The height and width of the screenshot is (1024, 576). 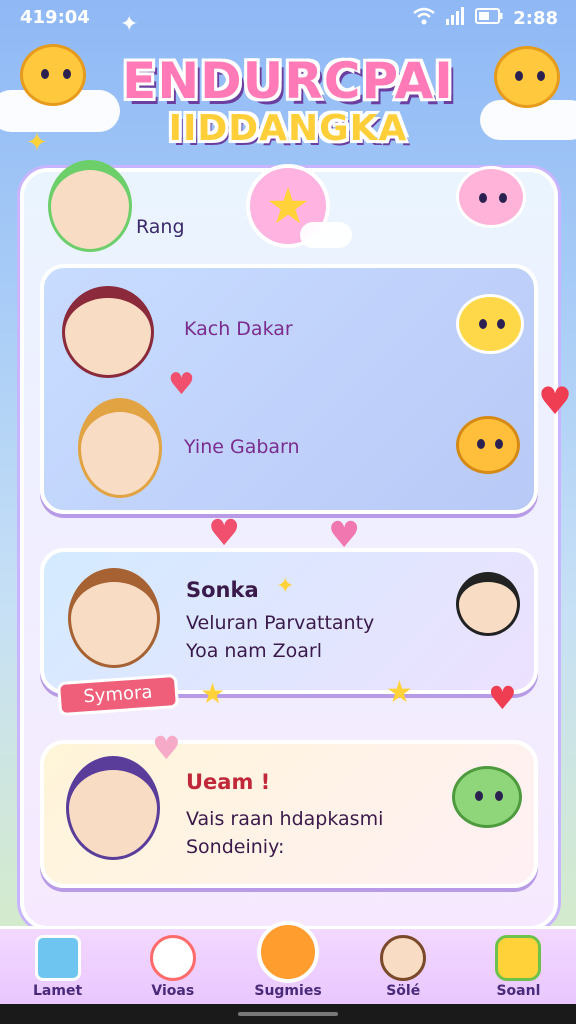 What do you see at coordinates (242, 447) in the screenshot?
I see `list-item-title: Yine Gabarn` at bounding box center [242, 447].